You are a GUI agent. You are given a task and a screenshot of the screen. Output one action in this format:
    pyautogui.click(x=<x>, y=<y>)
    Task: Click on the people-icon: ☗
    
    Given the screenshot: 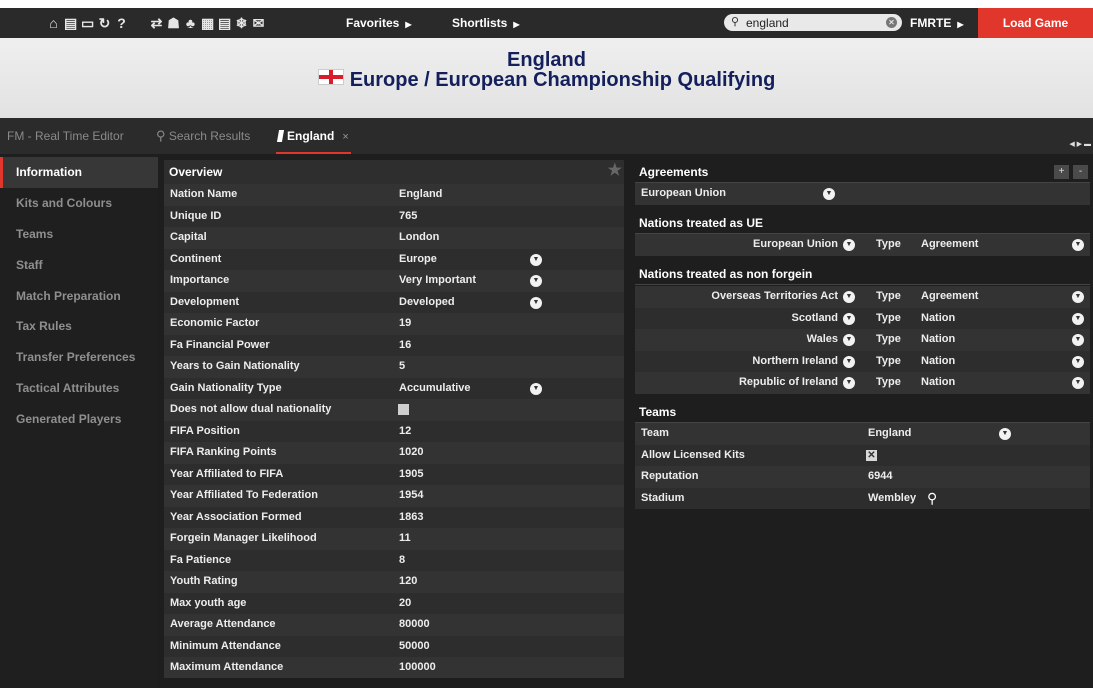 What is the action you would take?
    pyautogui.click(x=173, y=23)
    